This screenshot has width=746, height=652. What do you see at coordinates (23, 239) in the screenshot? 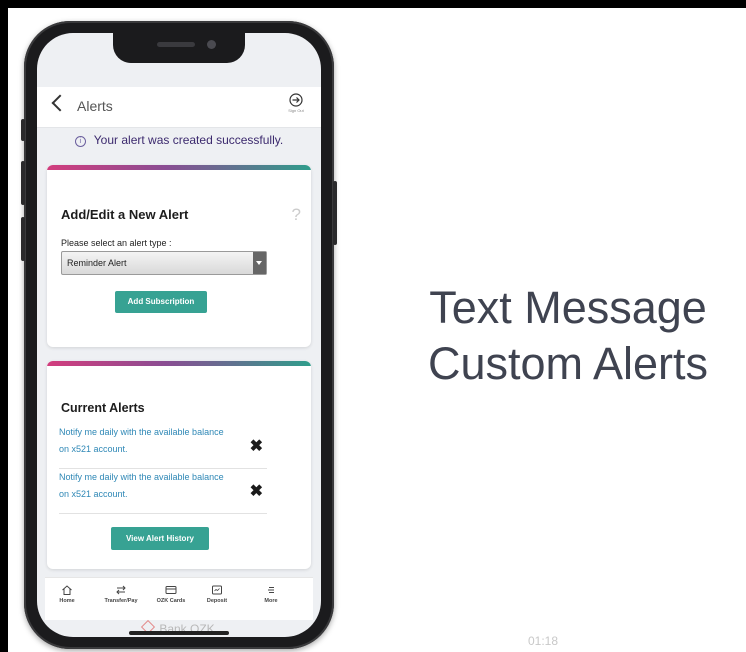
I see `volume-down-button` at bounding box center [23, 239].